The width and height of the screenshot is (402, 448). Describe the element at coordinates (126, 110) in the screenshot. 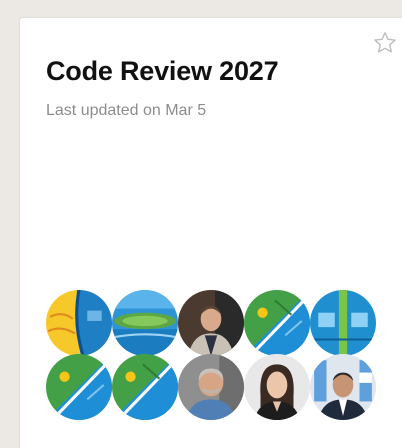

I see `last-updated-text: Last updated on Mar 5` at that location.